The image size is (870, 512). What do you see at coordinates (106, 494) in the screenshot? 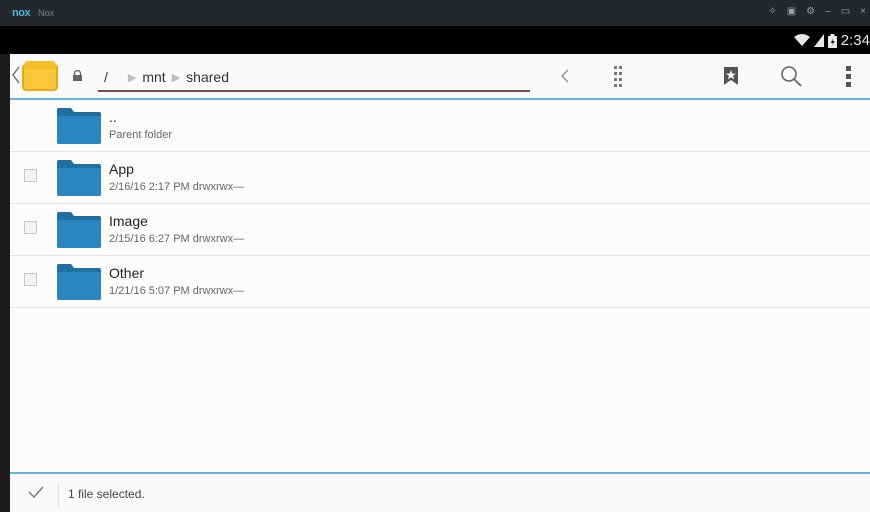
I see `selection-status: 1 file selected.` at bounding box center [106, 494].